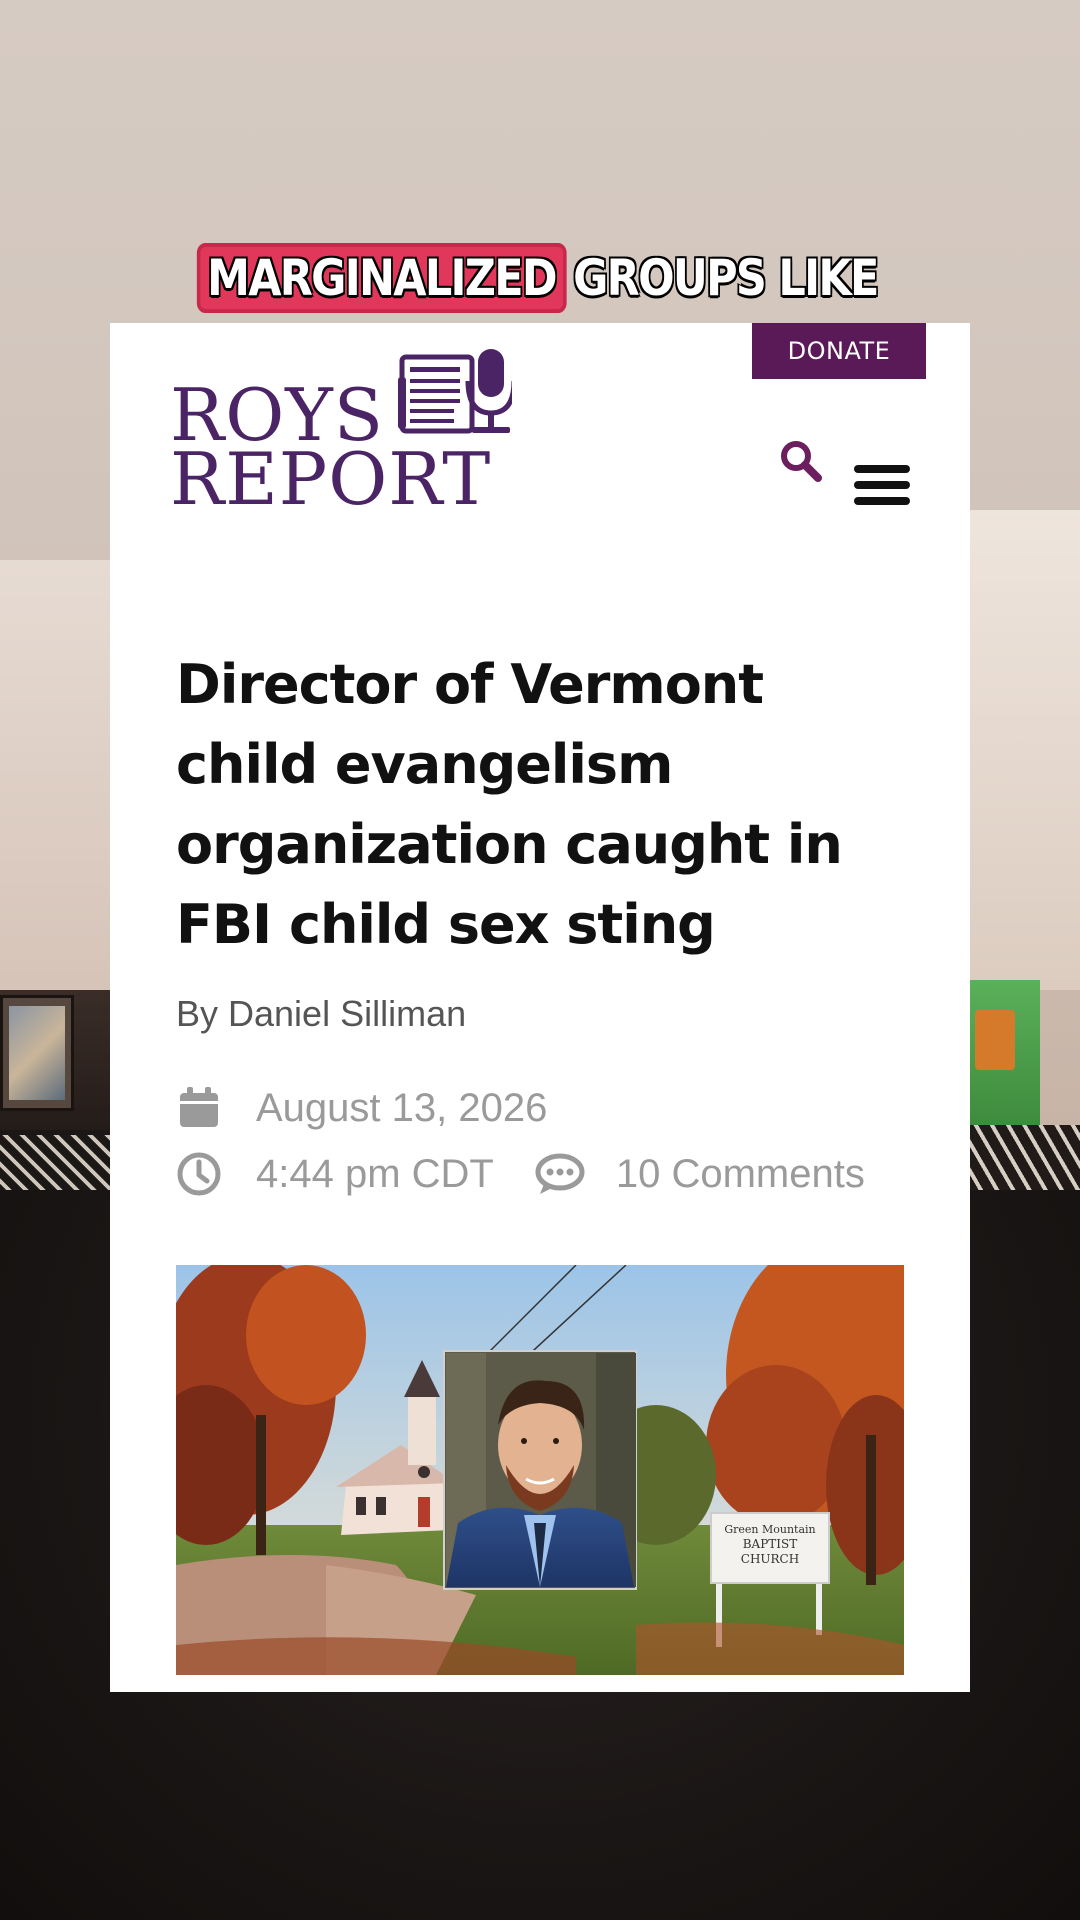 Image resolution: width=1080 pixels, height=1920 pixels. I want to click on sign-line-1: Green Mountain, so click(769, 1529).